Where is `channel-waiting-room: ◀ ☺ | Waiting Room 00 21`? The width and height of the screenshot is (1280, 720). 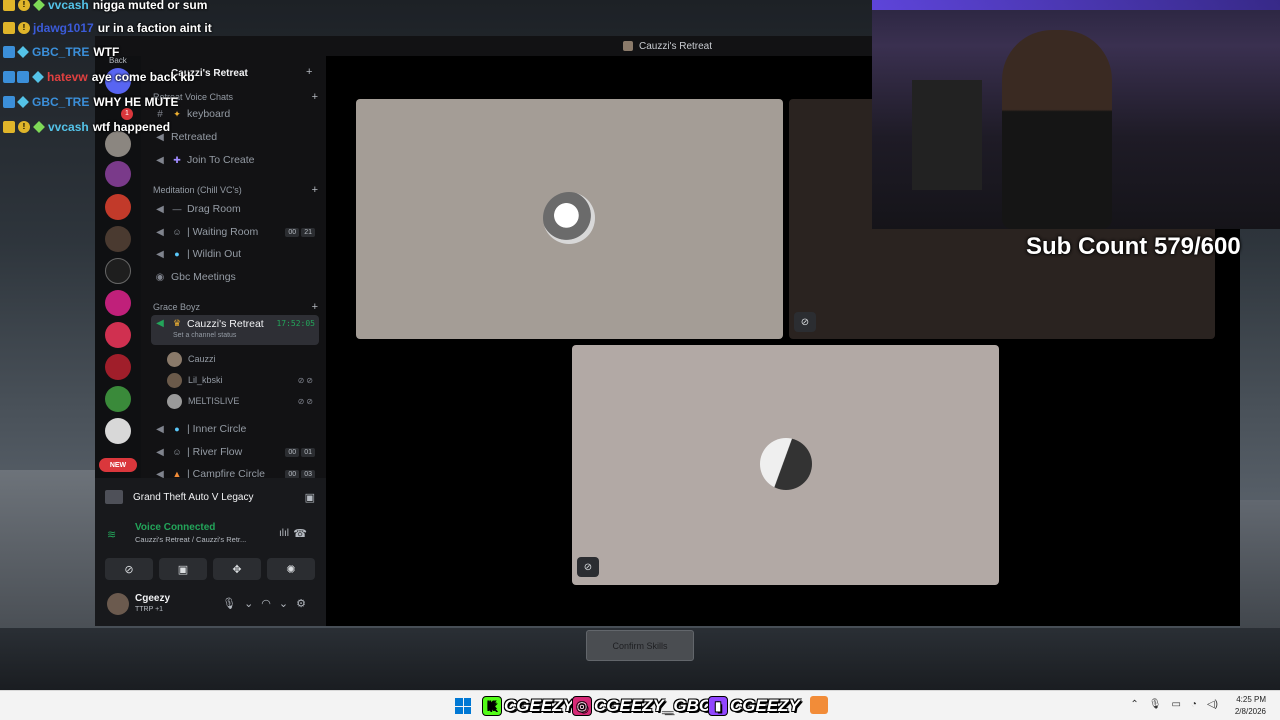
channel-waiting-room: ◀ ☺ | Waiting Room 00 21 is located at coordinates (235, 232).